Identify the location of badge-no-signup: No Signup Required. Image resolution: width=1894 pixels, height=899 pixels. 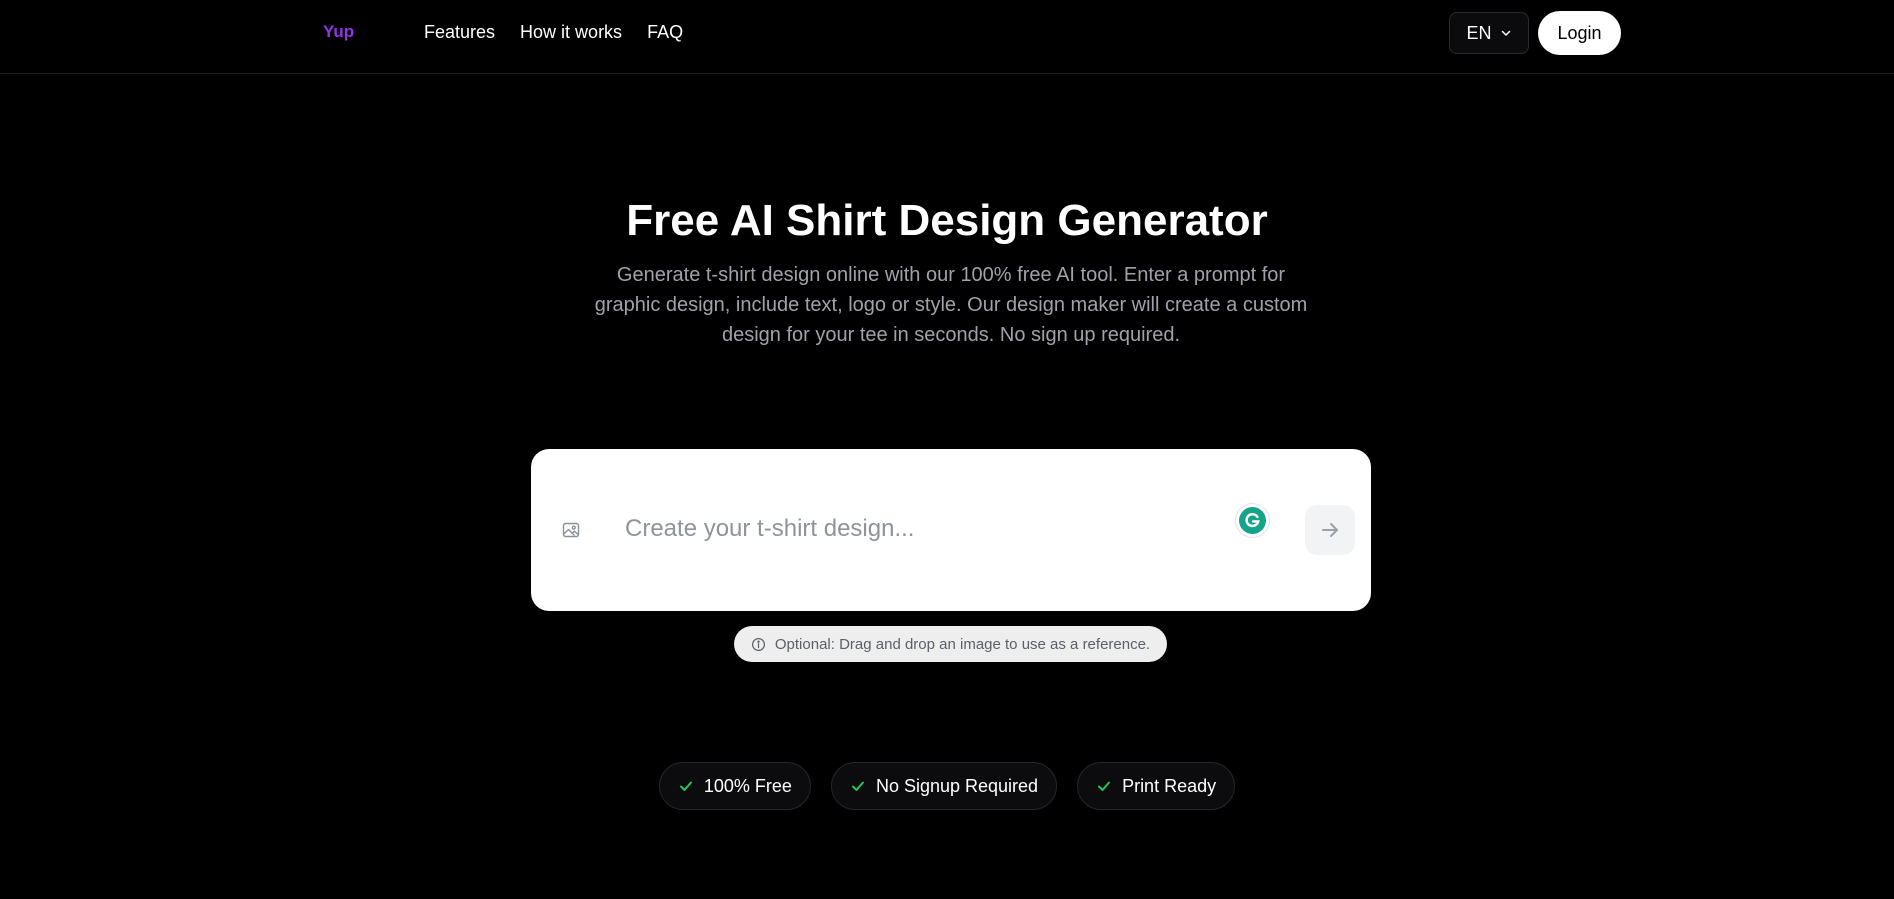
(944, 786).